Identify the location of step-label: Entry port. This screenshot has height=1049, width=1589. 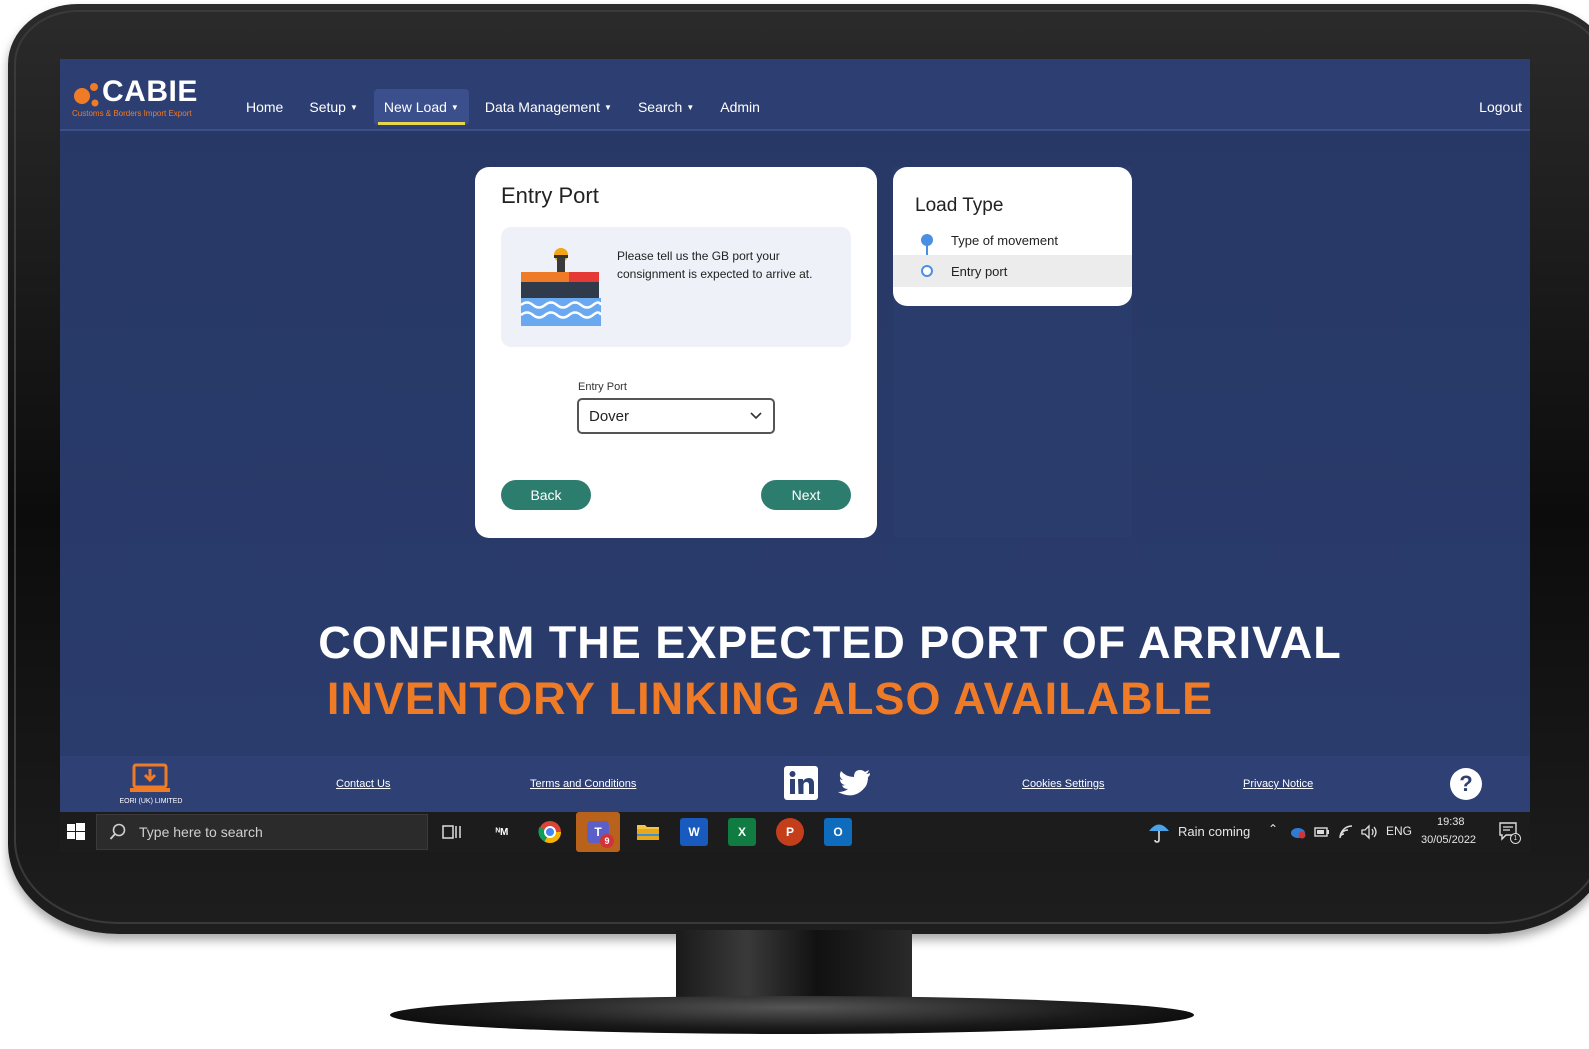
(979, 271).